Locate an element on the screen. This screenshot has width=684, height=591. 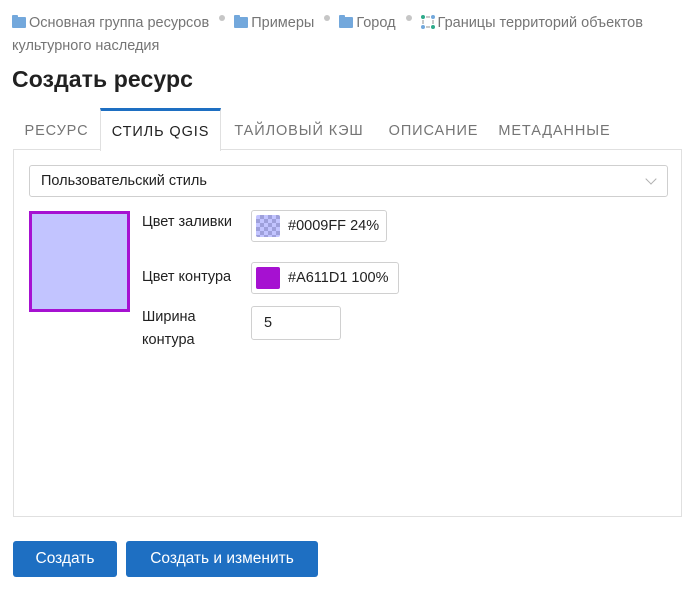
create-and-edit-button: Создать и изменить is located at coordinates (222, 559).